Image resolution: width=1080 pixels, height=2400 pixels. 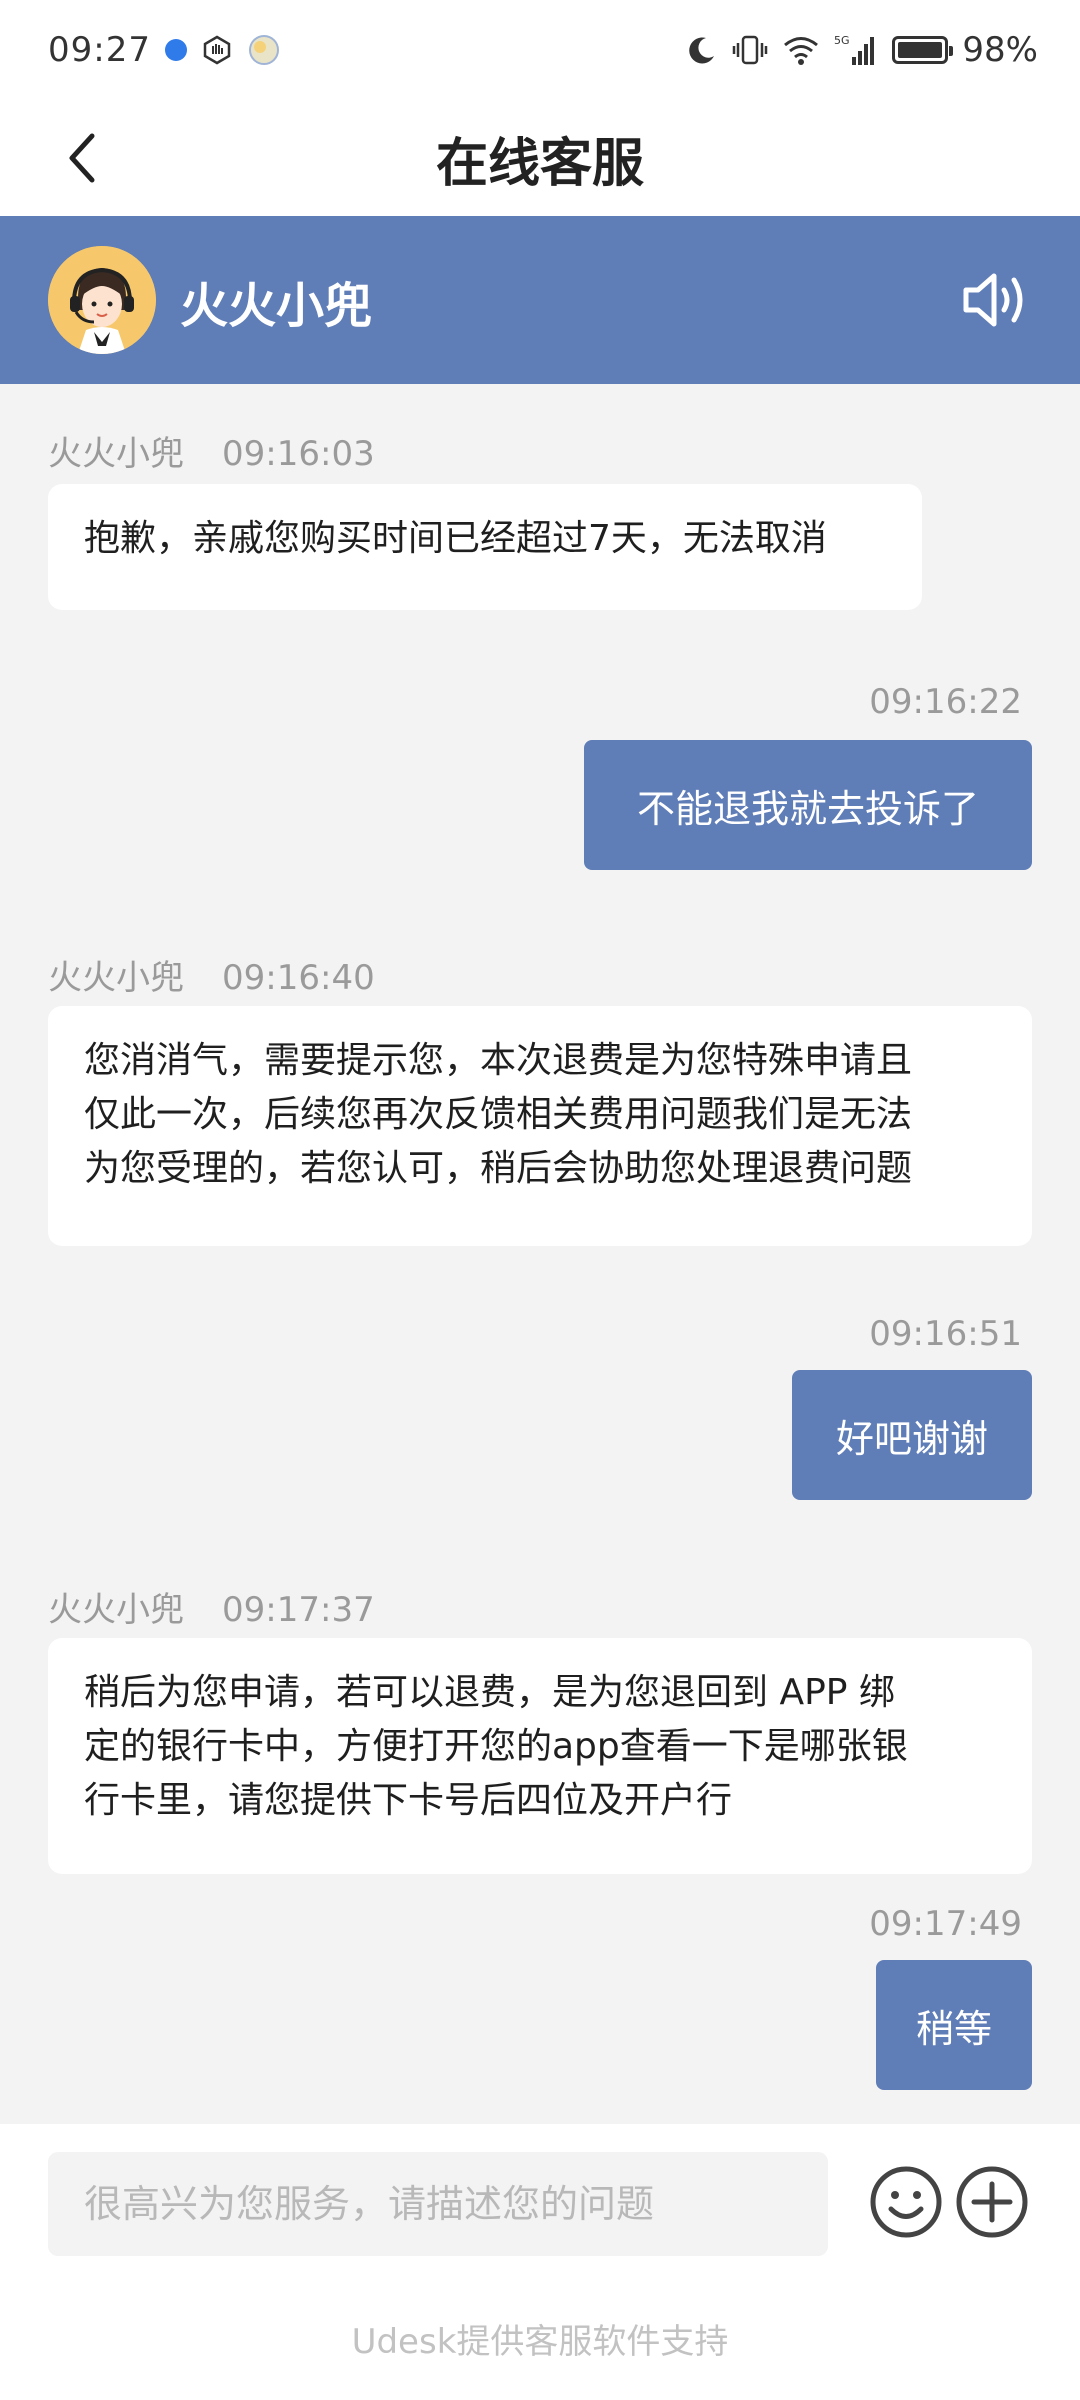 I want to click on battery-icon, so click(x=923, y=50).